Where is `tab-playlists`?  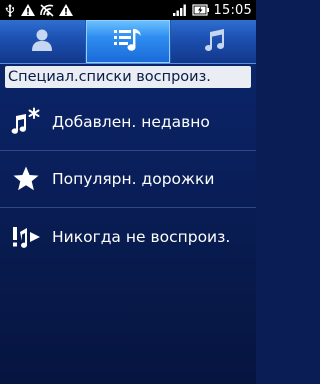 tab-playlists is located at coordinates (128, 41).